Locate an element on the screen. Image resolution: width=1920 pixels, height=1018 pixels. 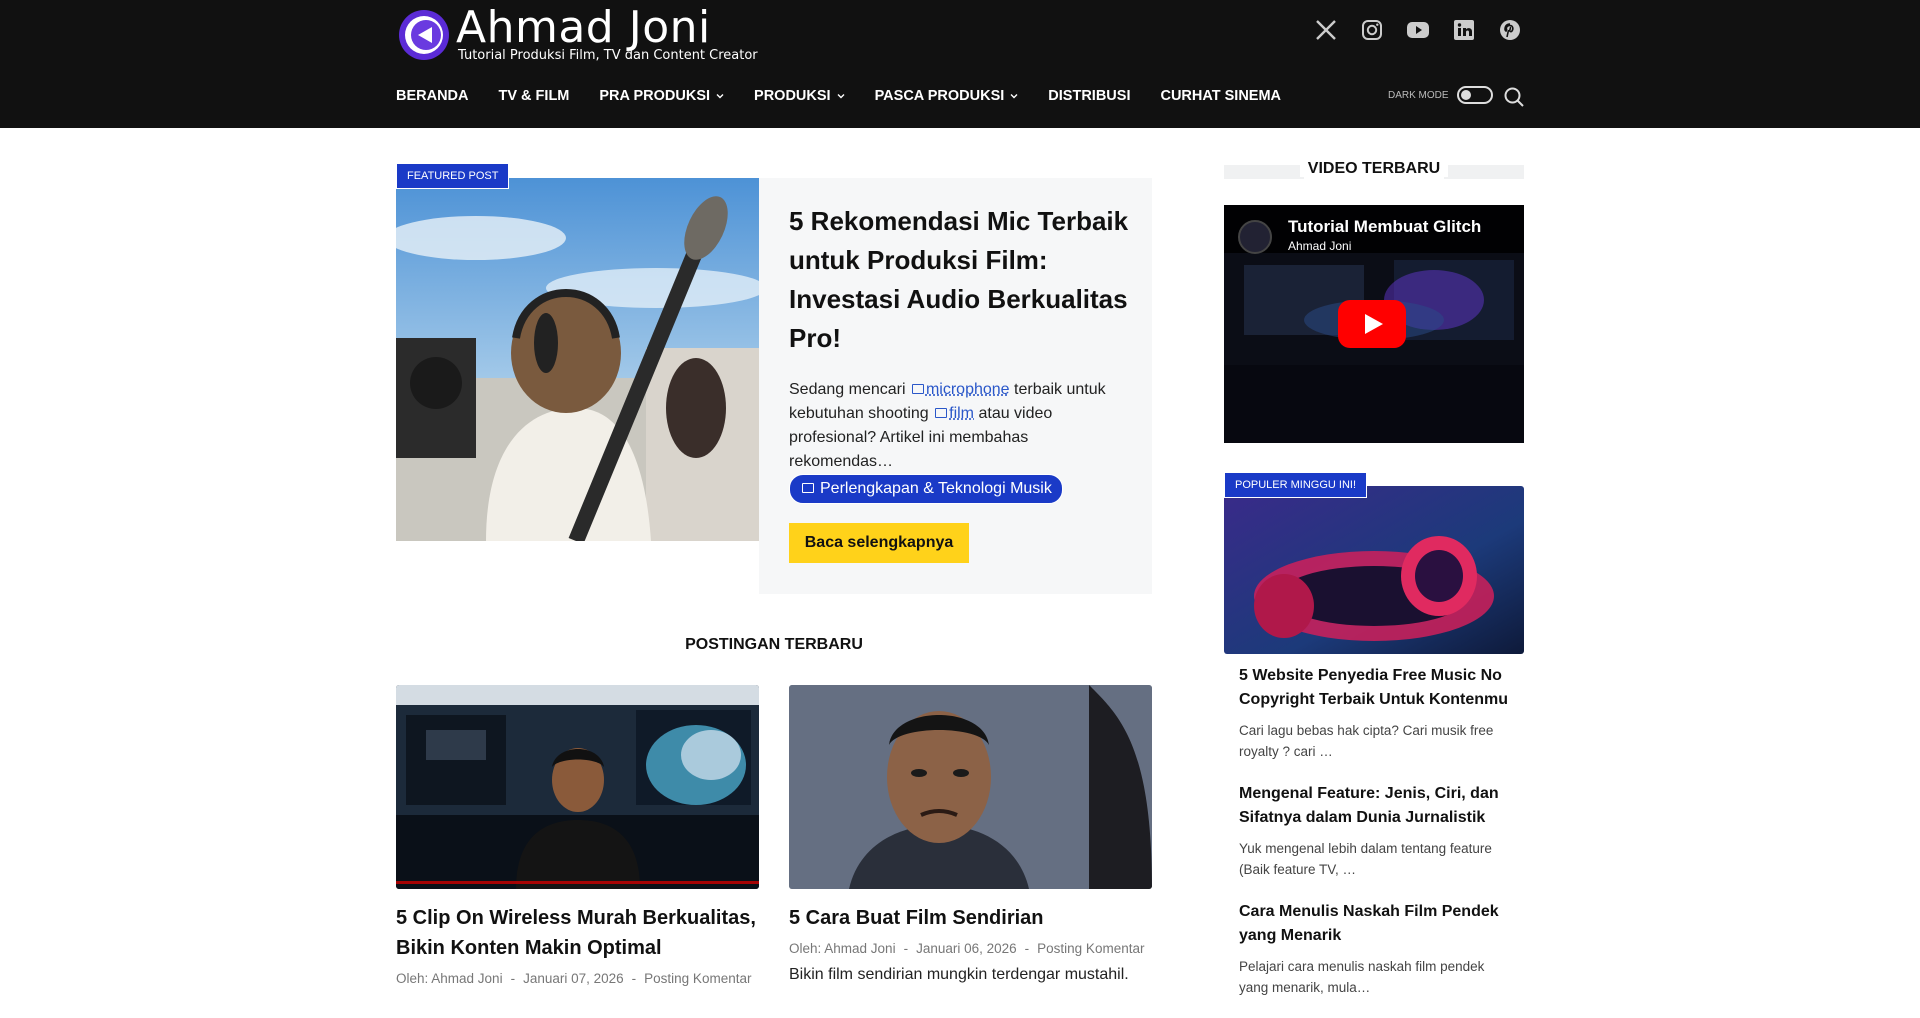
sidebar-video-widget: VIDEO TERBARU is located at coordinates (1374, 172).